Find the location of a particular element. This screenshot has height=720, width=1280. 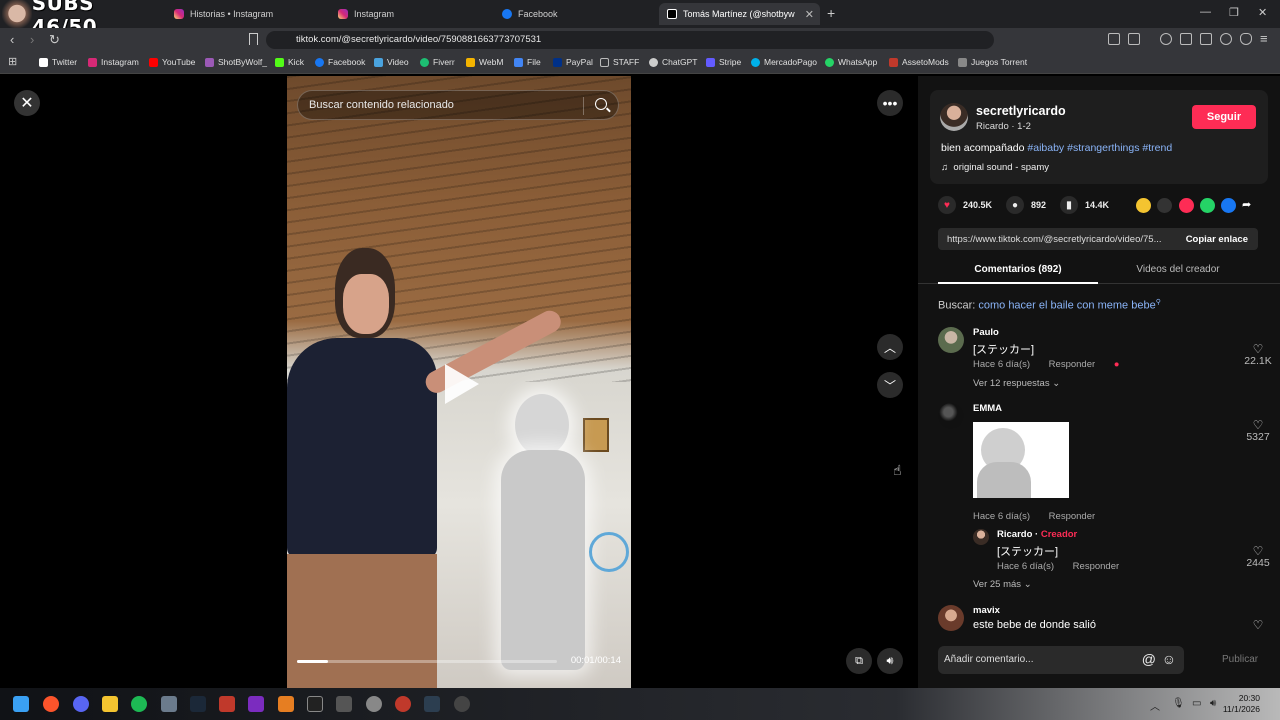

tray-chevron-icon: ︿ is located at coordinates (1155, 705).